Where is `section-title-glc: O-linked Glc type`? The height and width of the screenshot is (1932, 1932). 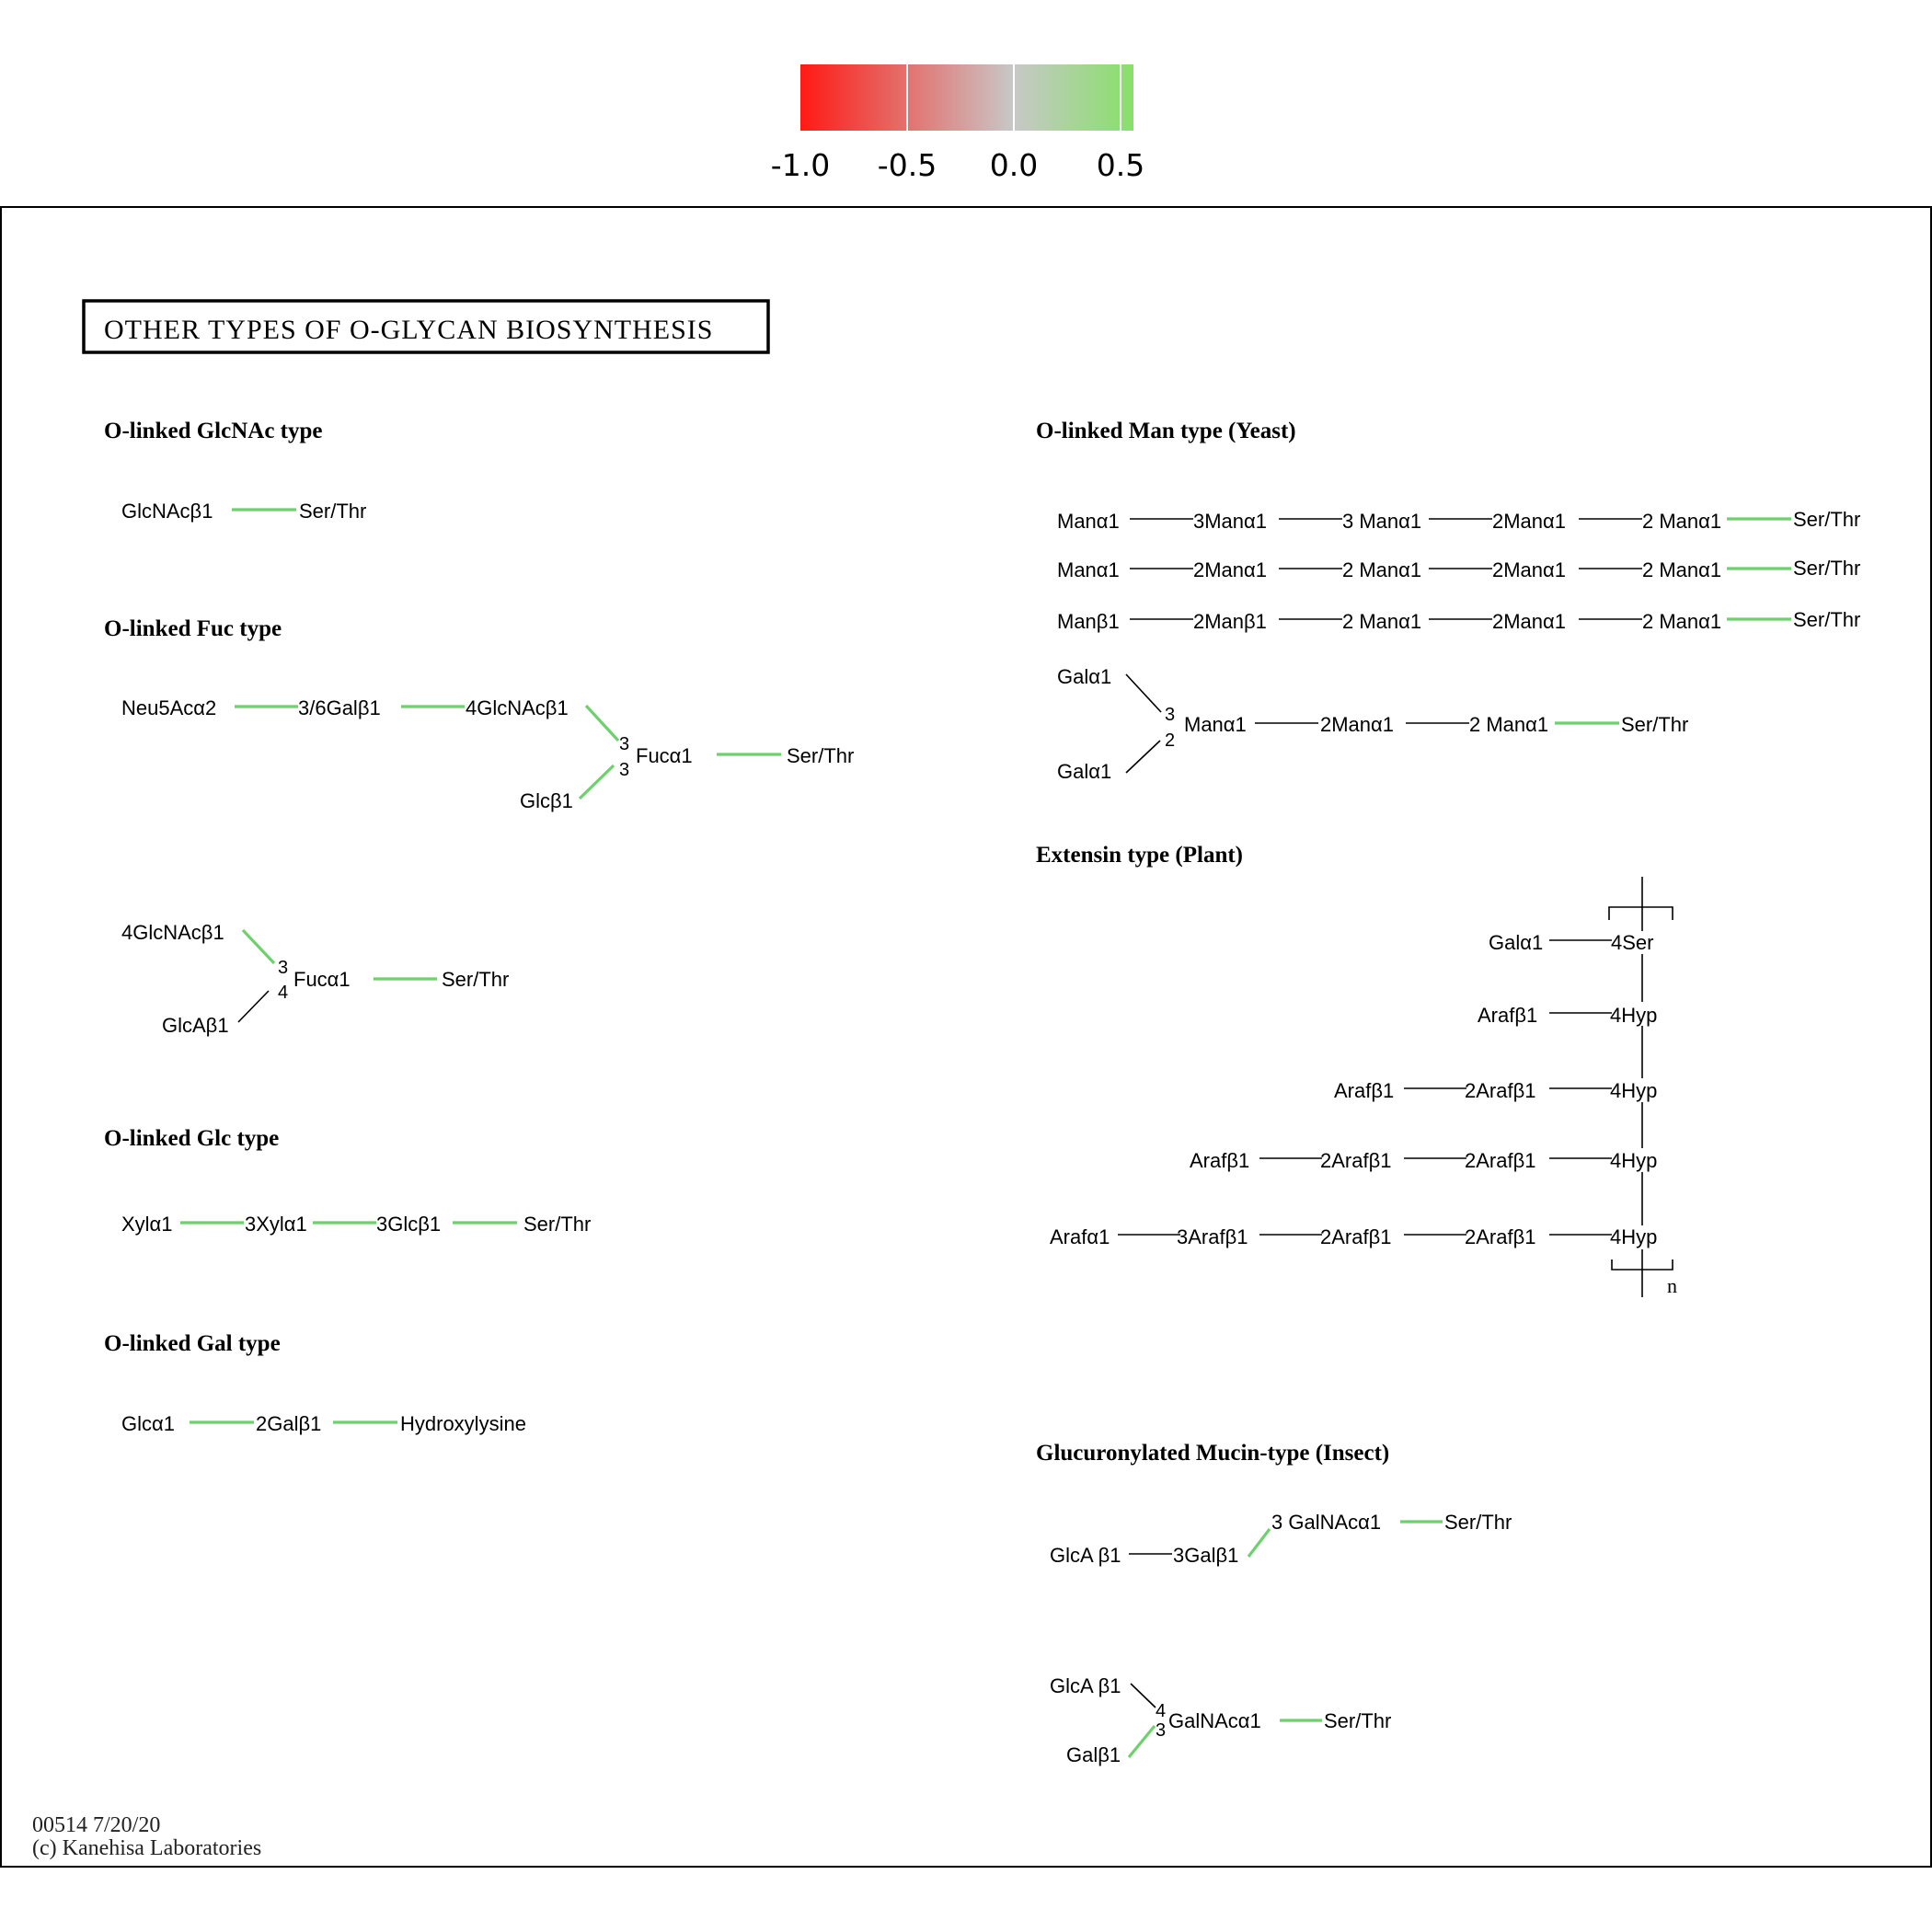
section-title-glc: O-linked Glc type is located at coordinates (191, 1138).